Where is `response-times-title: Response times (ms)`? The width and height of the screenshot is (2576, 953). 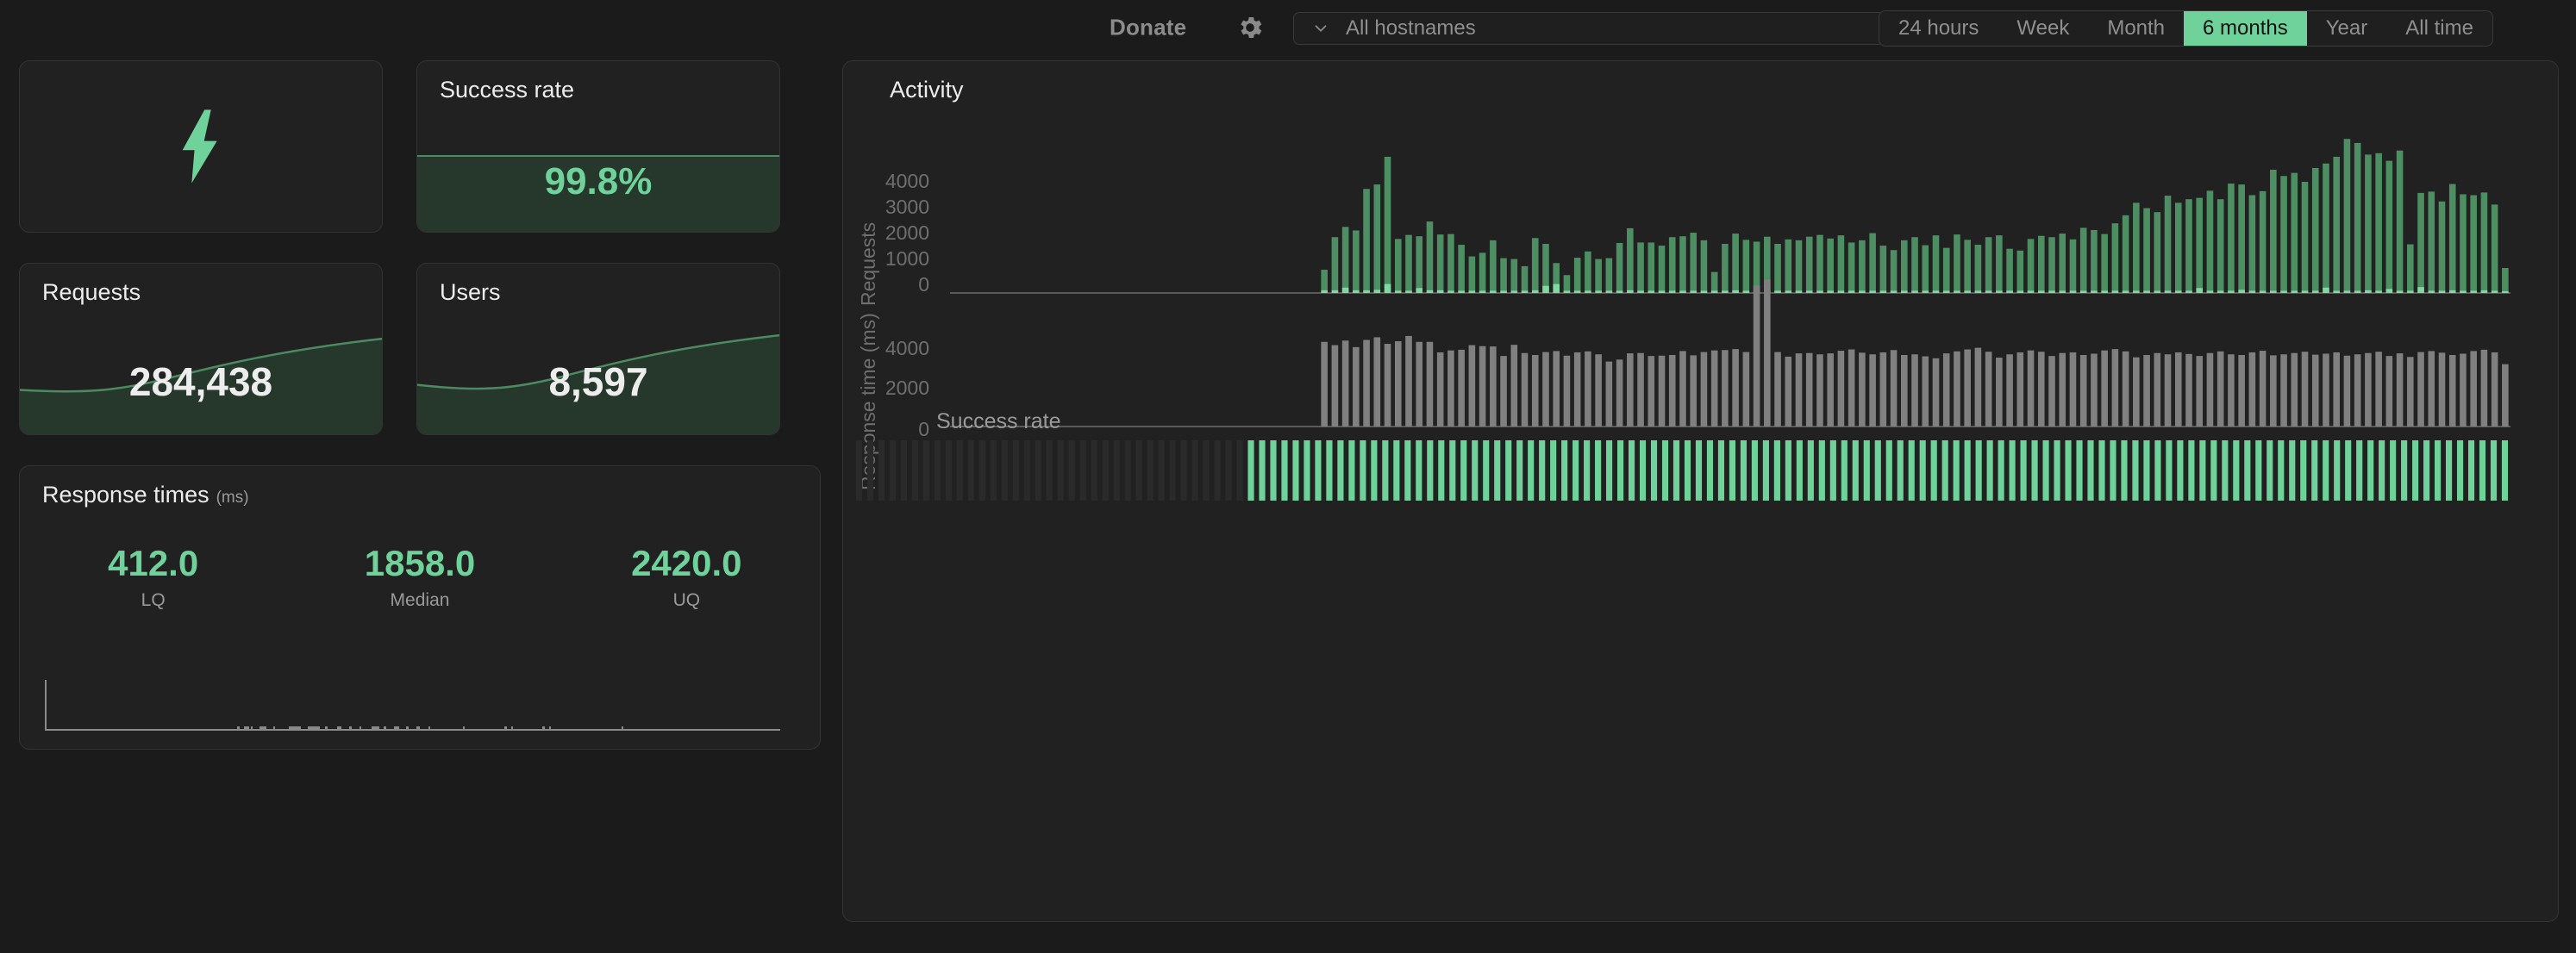
response-times-title: Response times (ms) is located at coordinates (145, 495).